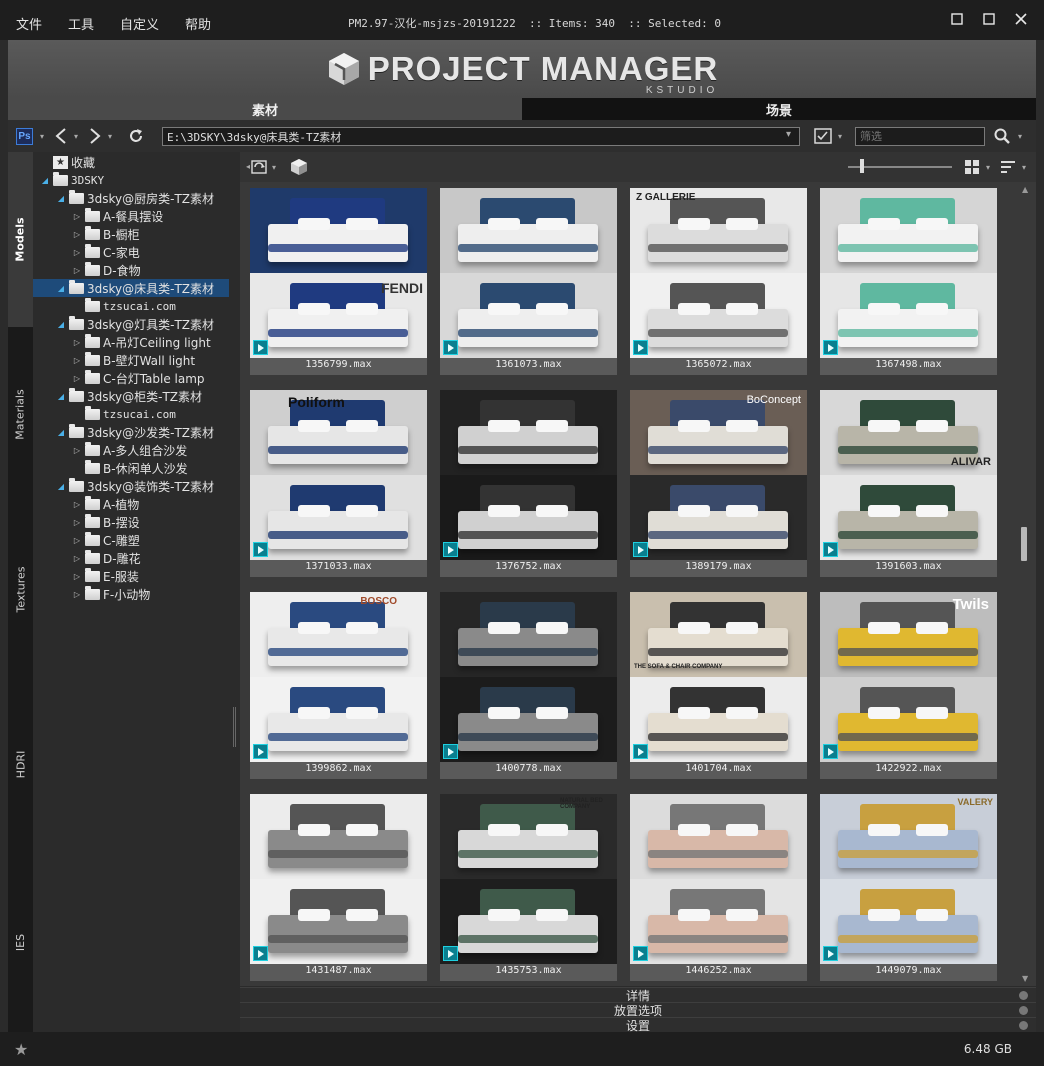  I want to click on tree-node: ◢ 3dsky@灯具类-TZ素材, so click(131, 324).